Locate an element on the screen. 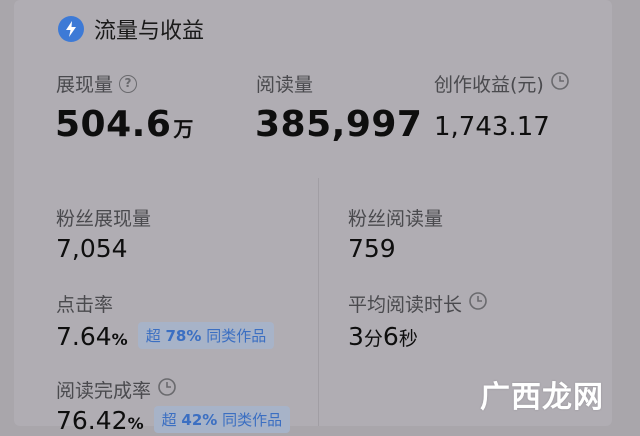 The width and height of the screenshot is (640, 436). impressions-label-row: 展现量? is located at coordinates (96, 83).